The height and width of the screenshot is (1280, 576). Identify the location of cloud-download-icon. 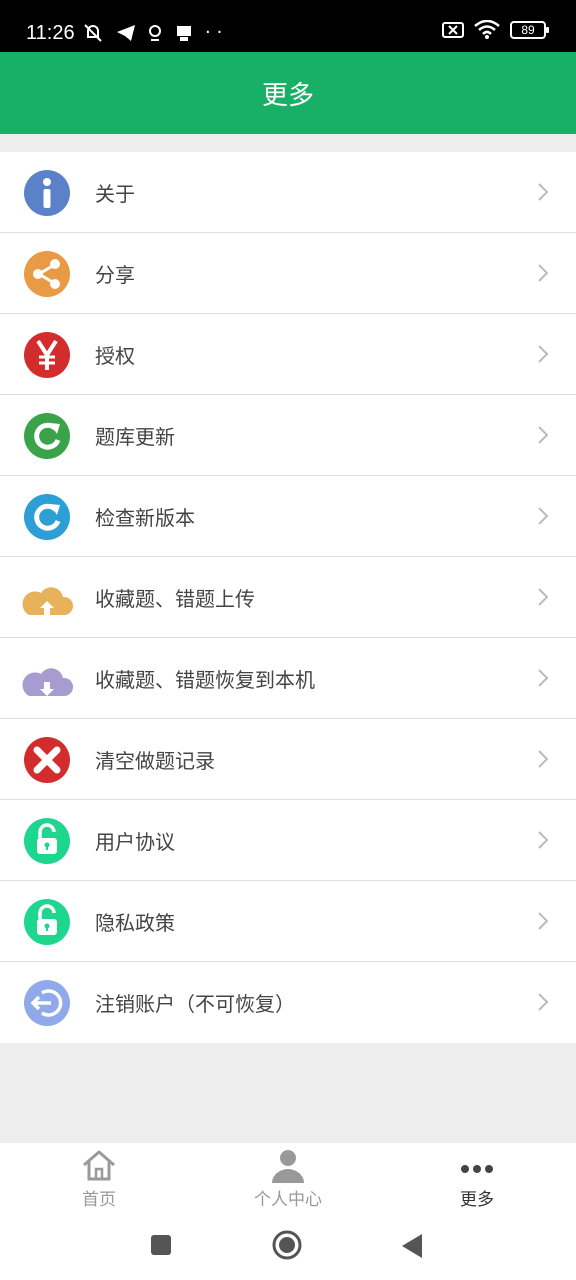
(48, 682).